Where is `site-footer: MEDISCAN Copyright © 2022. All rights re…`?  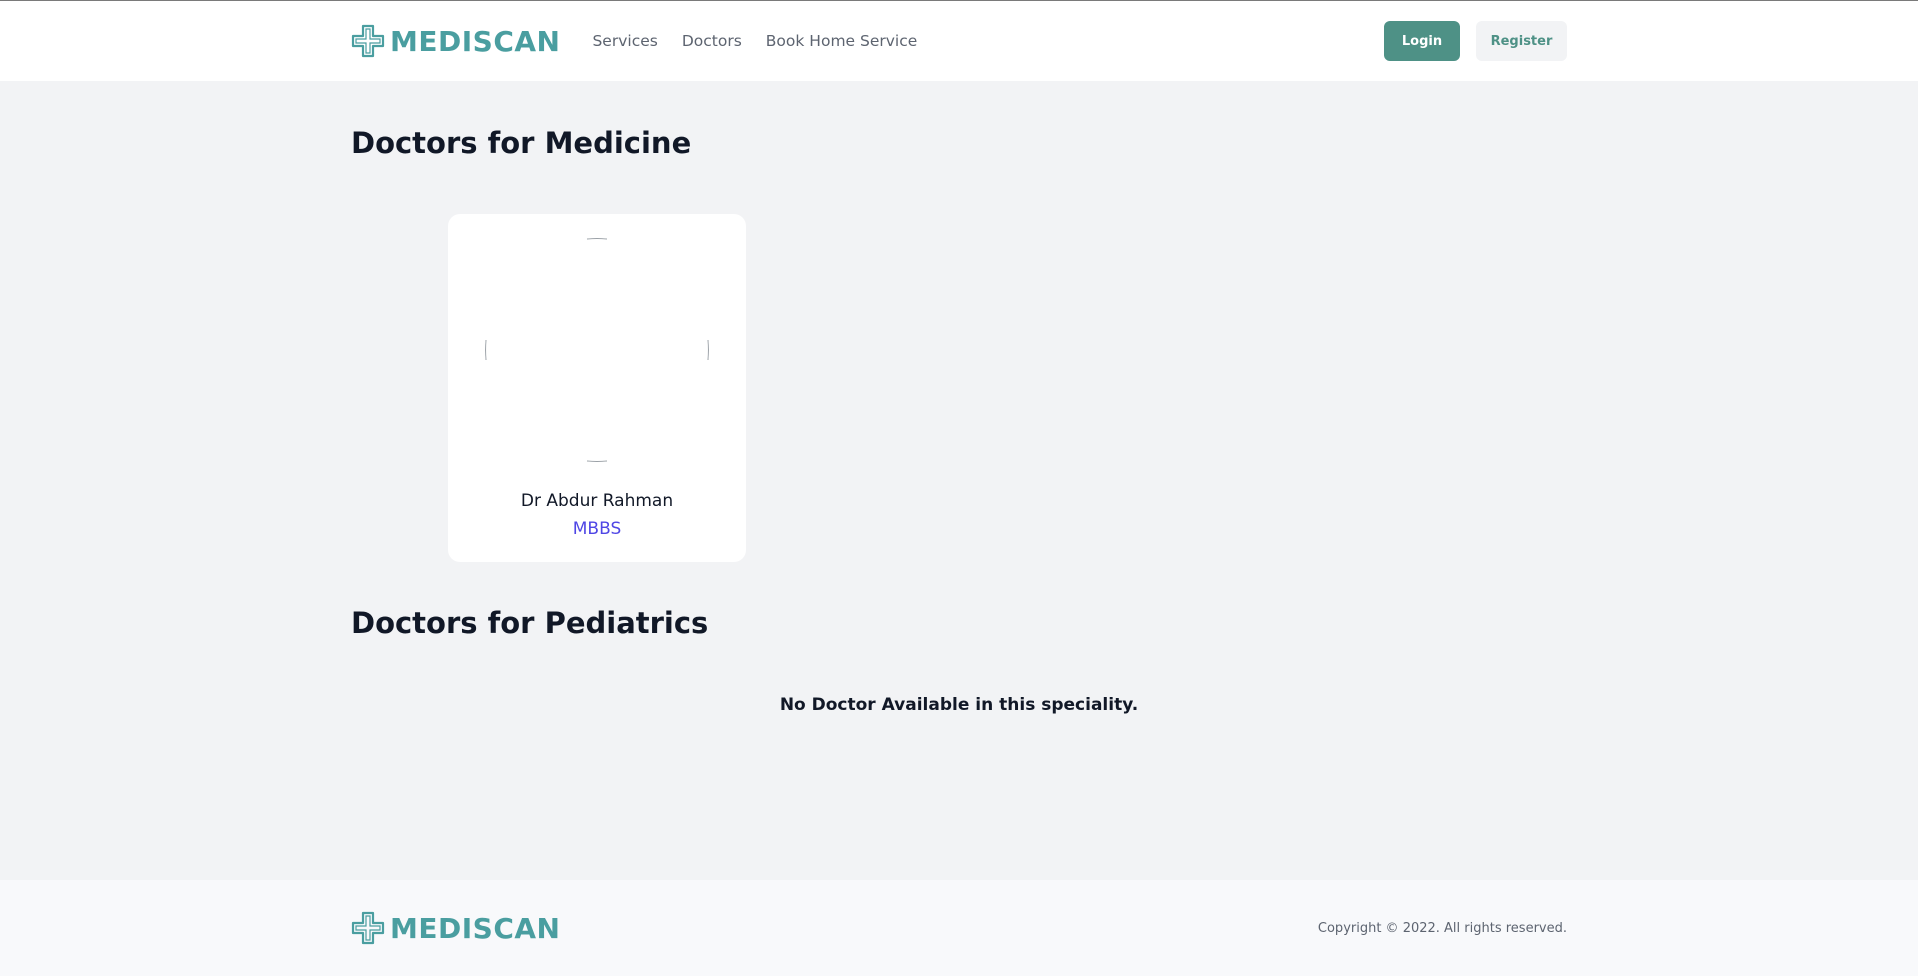 site-footer: MEDISCAN Copyright © 2022. All rights re… is located at coordinates (959, 928).